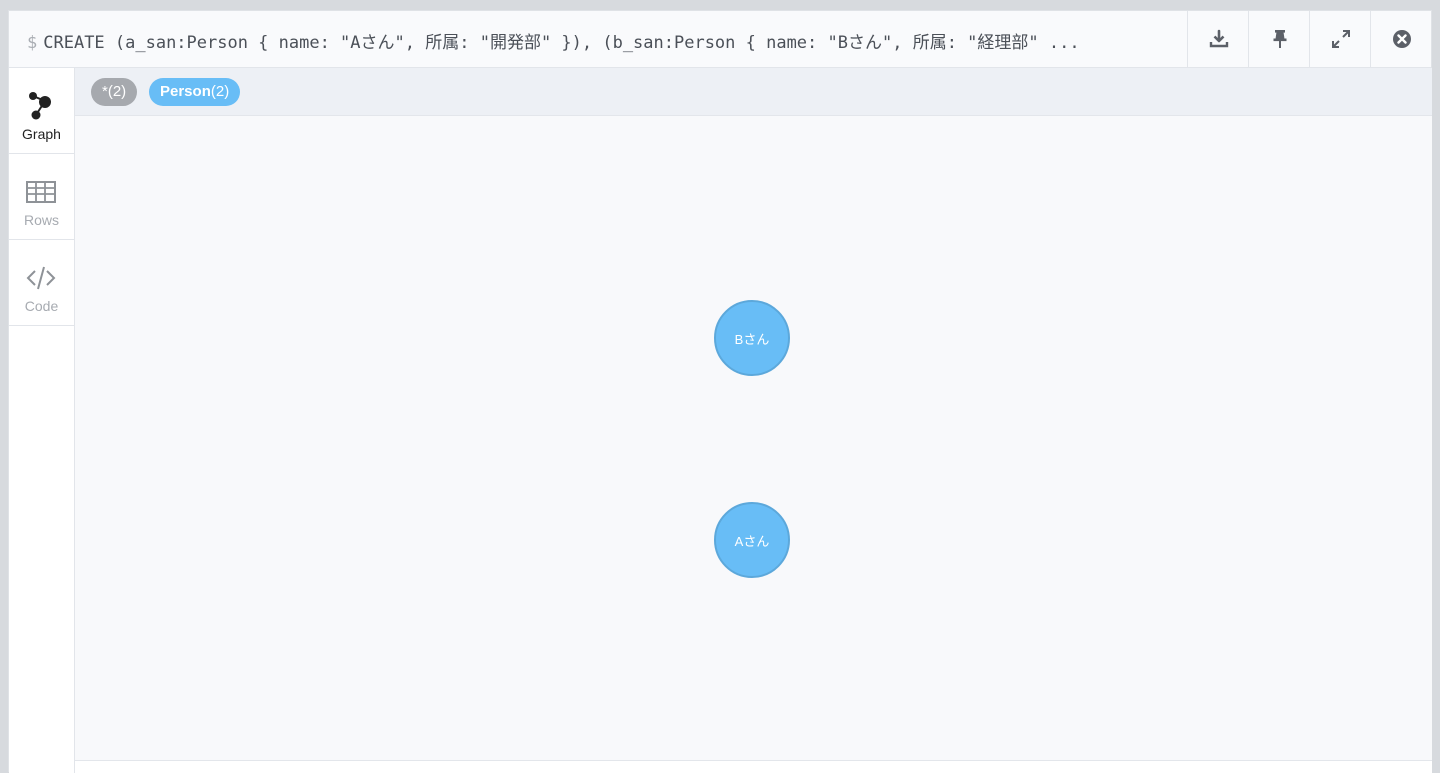 The width and height of the screenshot is (1440, 773). I want to click on pin-icon, so click(1280, 39).